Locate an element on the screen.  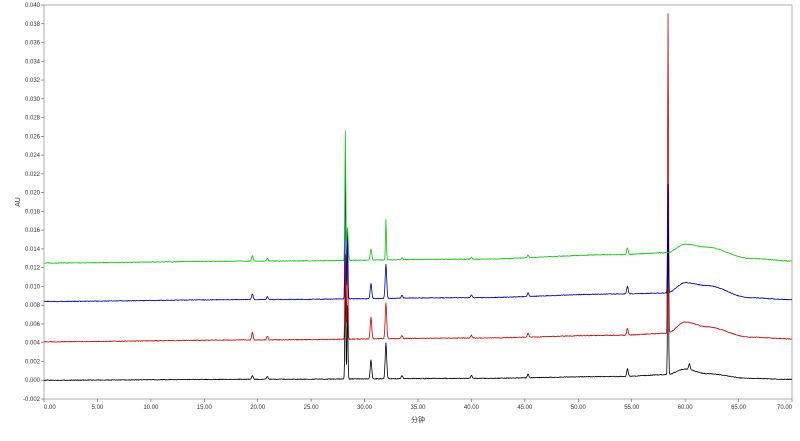
y-tick-label: 0.040 is located at coordinates (33, 6).